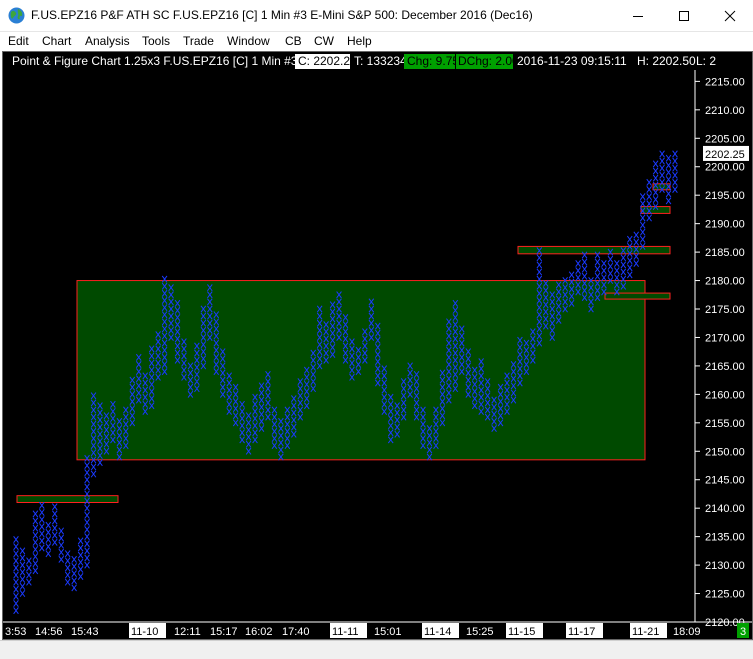 The width and height of the screenshot is (753, 659). Describe the element at coordinates (248, 41) in the screenshot. I see `menu-window: Window` at that location.